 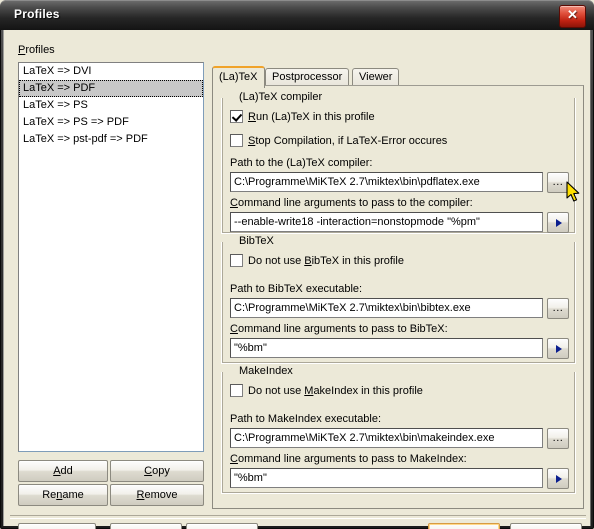 I want to click on run-latex-label: Run (La)TeX in this profile, so click(x=311, y=117).